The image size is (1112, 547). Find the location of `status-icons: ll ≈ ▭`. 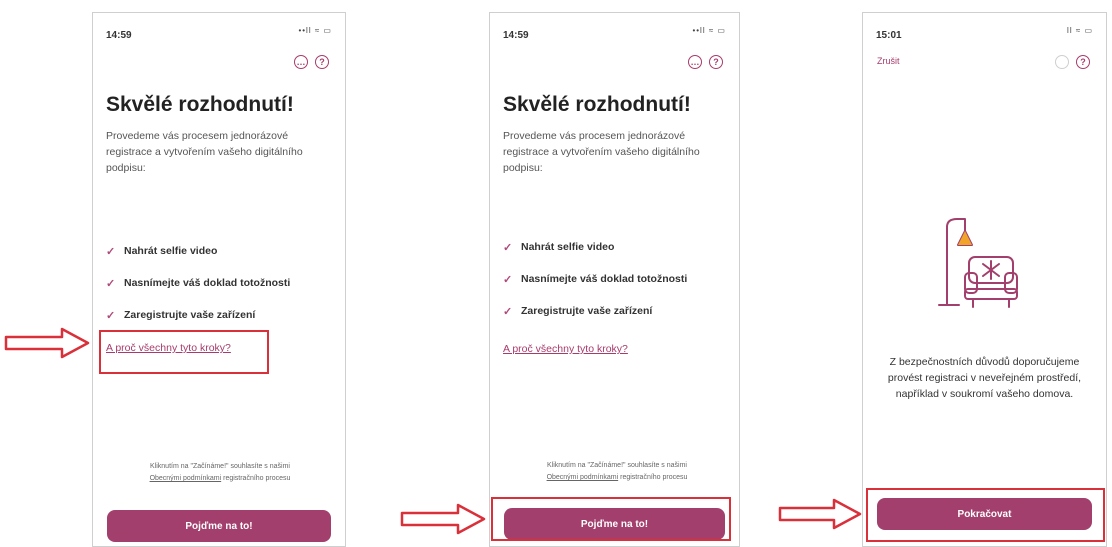

status-icons: ll ≈ ▭ is located at coordinates (1080, 30).